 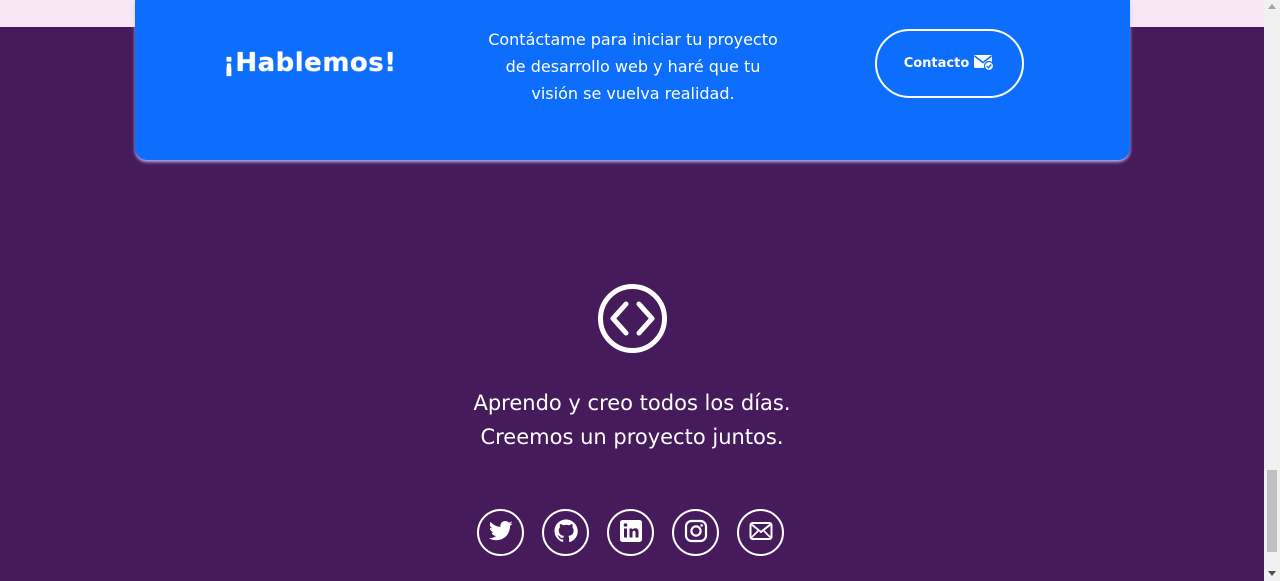 I want to click on linkedin-icon, so click(x=631, y=533).